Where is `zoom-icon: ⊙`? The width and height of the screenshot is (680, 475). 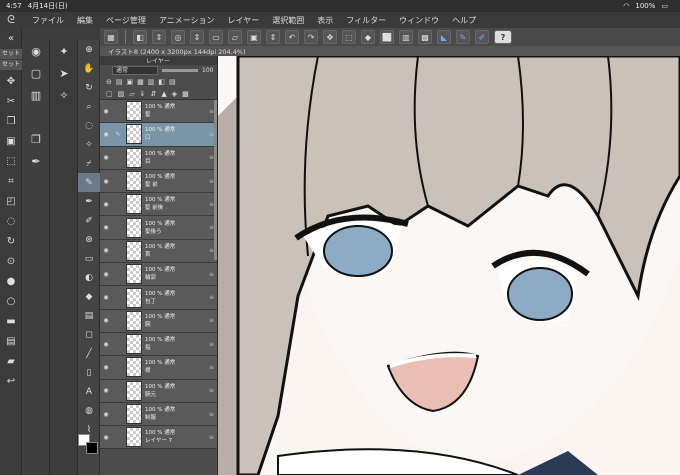 zoom-icon: ⊙ is located at coordinates (11, 261).